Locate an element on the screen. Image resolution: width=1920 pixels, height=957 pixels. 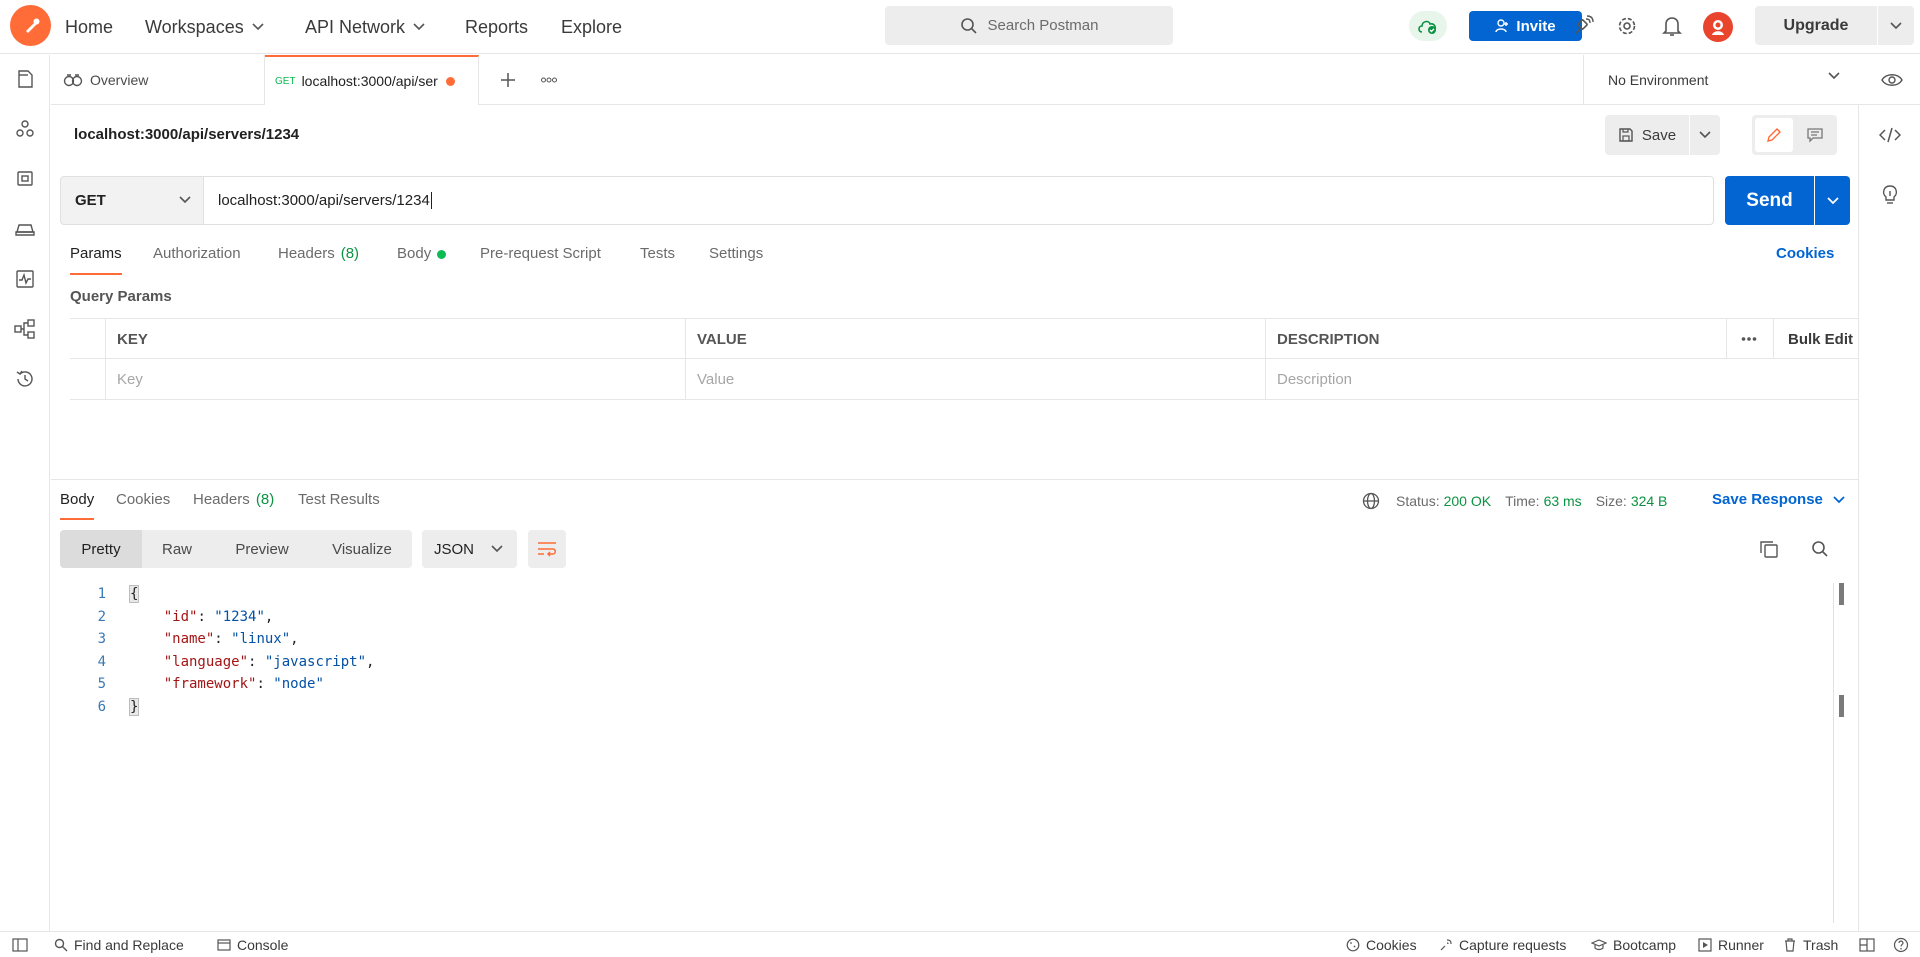
format-pretty: Pretty is located at coordinates (101, 549).